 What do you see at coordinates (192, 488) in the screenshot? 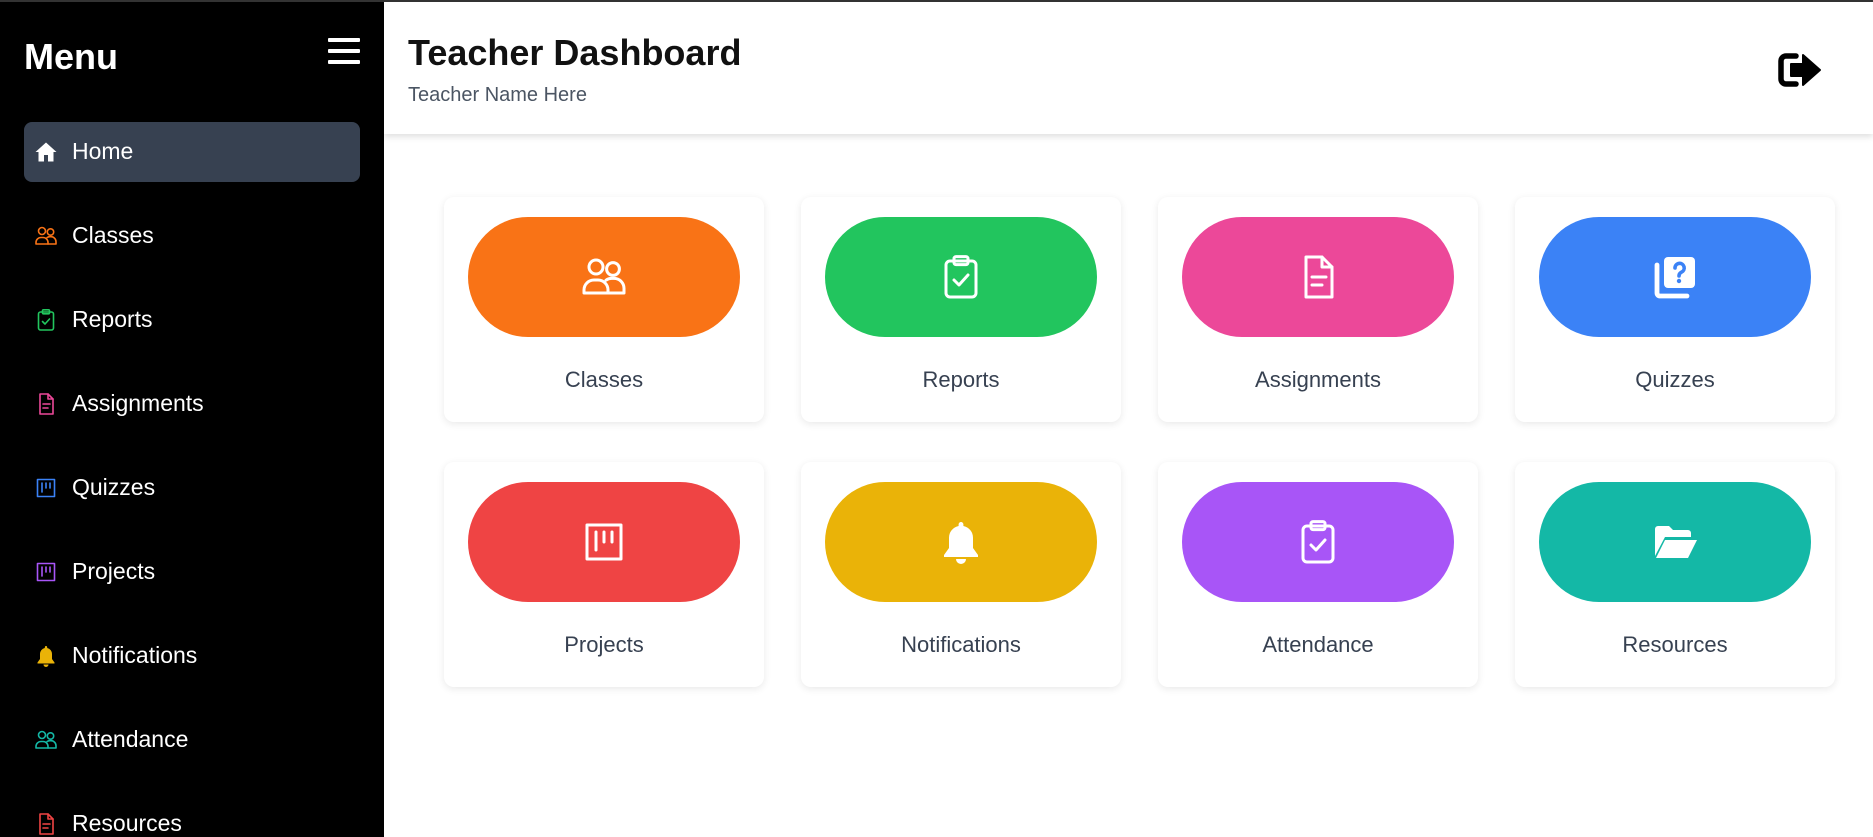
I see `sidebar-item-quizzes: Quizzes` at bounding box center [192, 488].